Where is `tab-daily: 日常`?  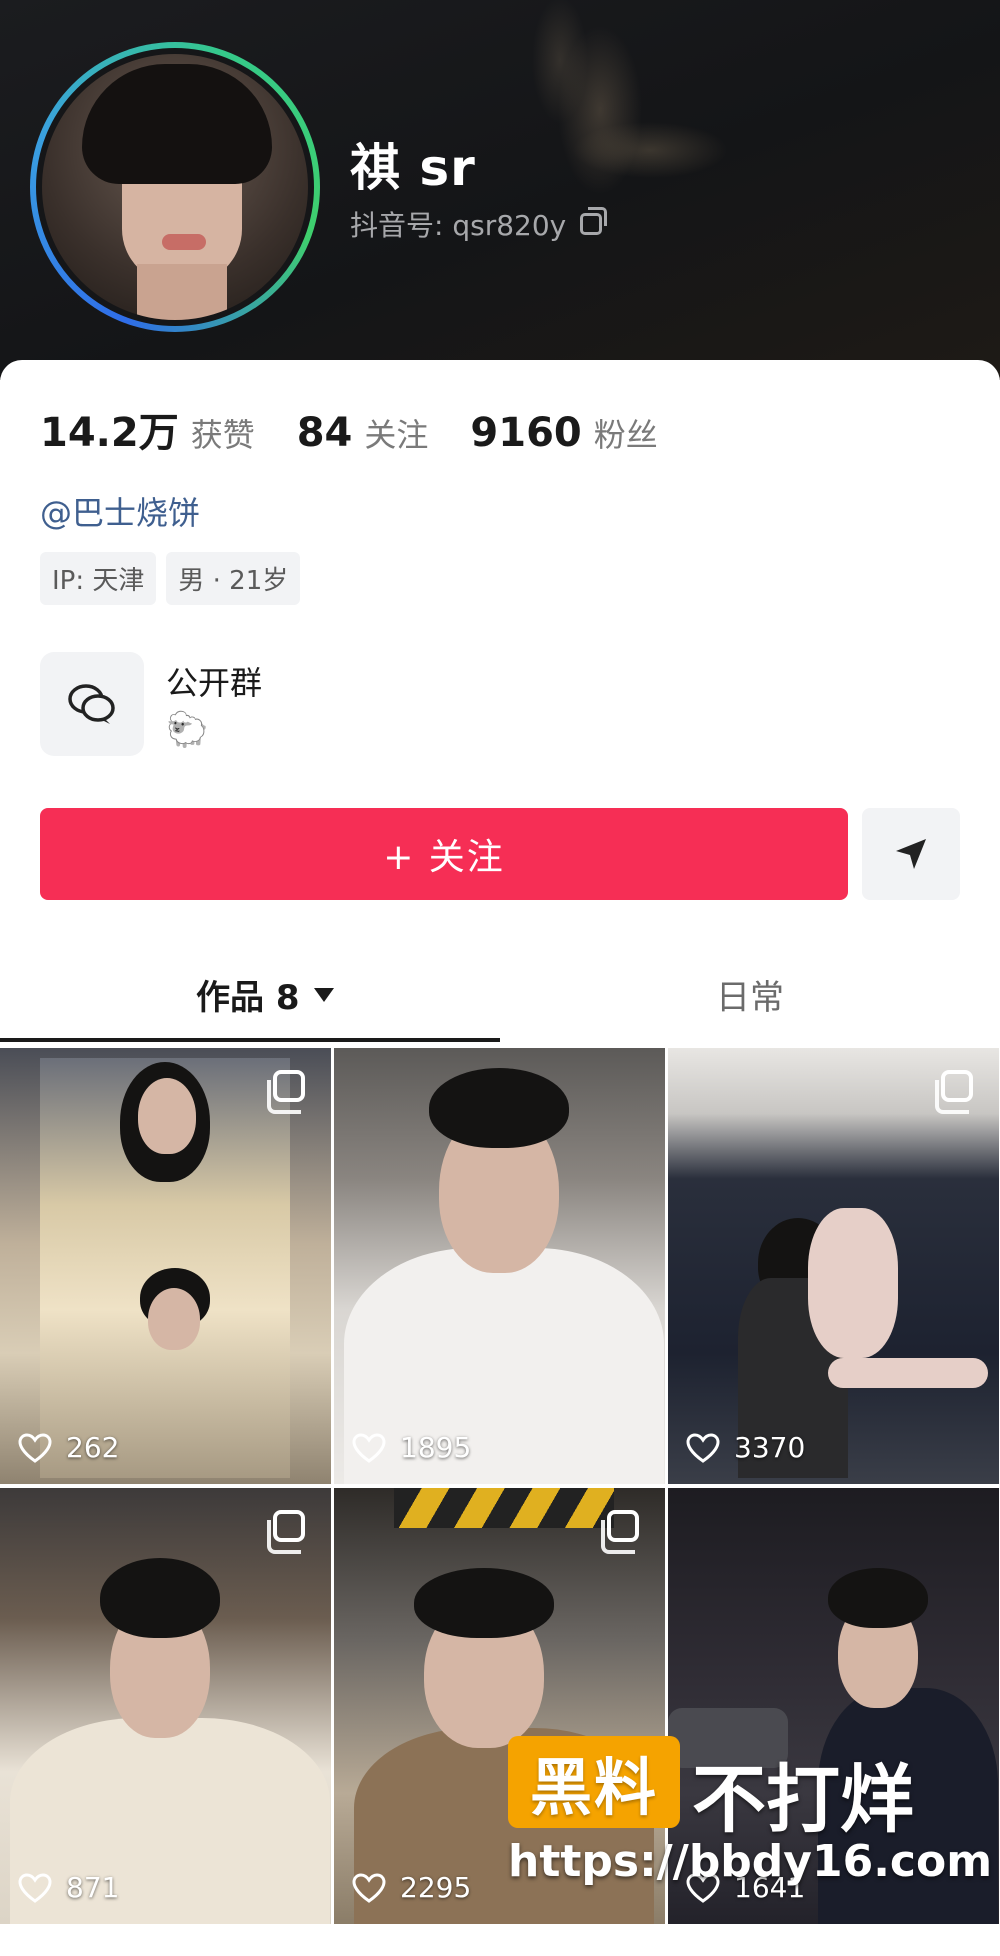
tab-daily: 日常 is located at coordinates (750, 994).